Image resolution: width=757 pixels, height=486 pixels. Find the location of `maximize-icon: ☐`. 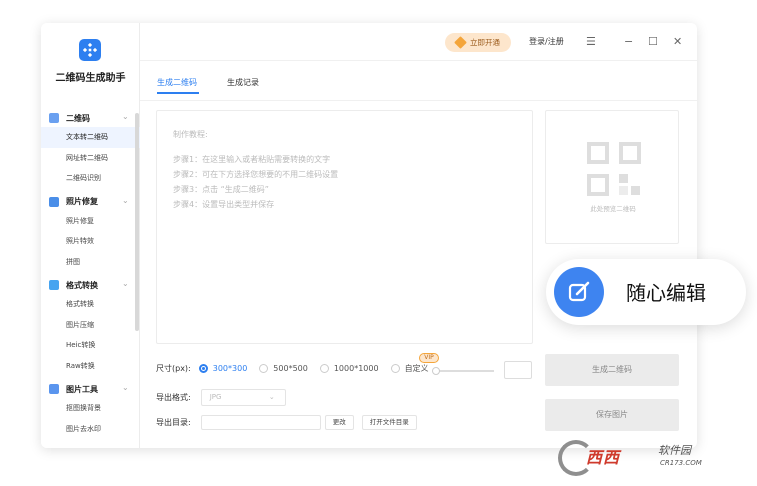

maximize-icon: ☐ is located at coordinates (653, 42).